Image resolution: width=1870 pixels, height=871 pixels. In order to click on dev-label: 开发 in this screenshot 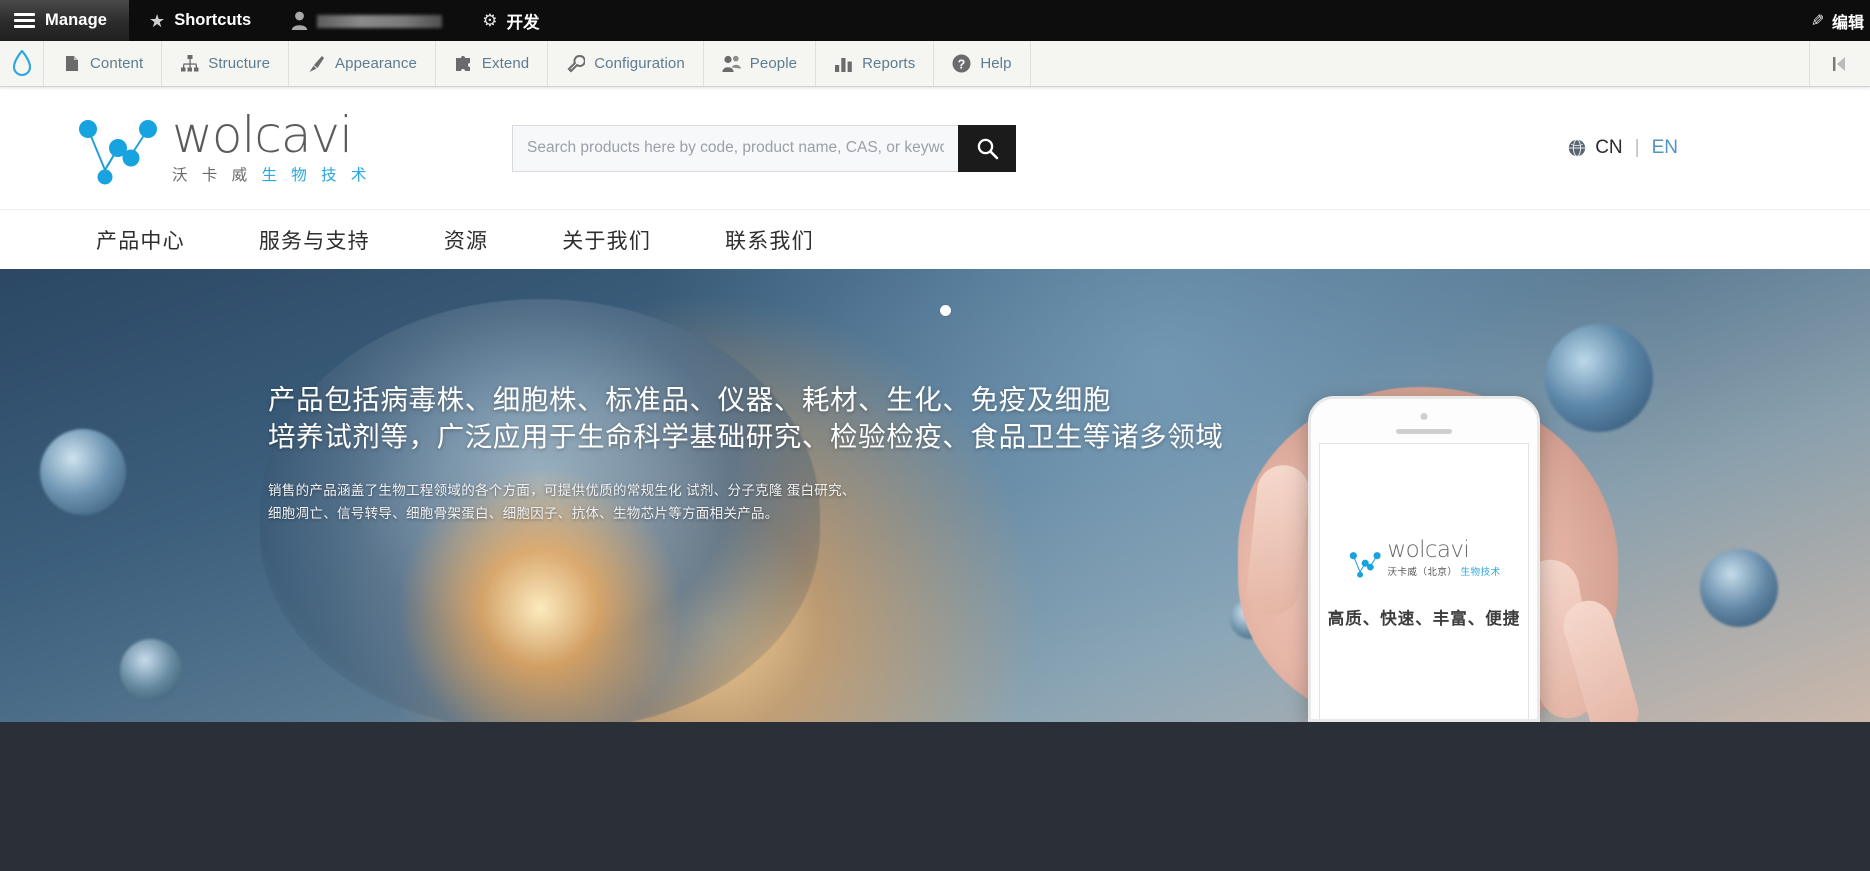, I will do `click(523, 22)`.